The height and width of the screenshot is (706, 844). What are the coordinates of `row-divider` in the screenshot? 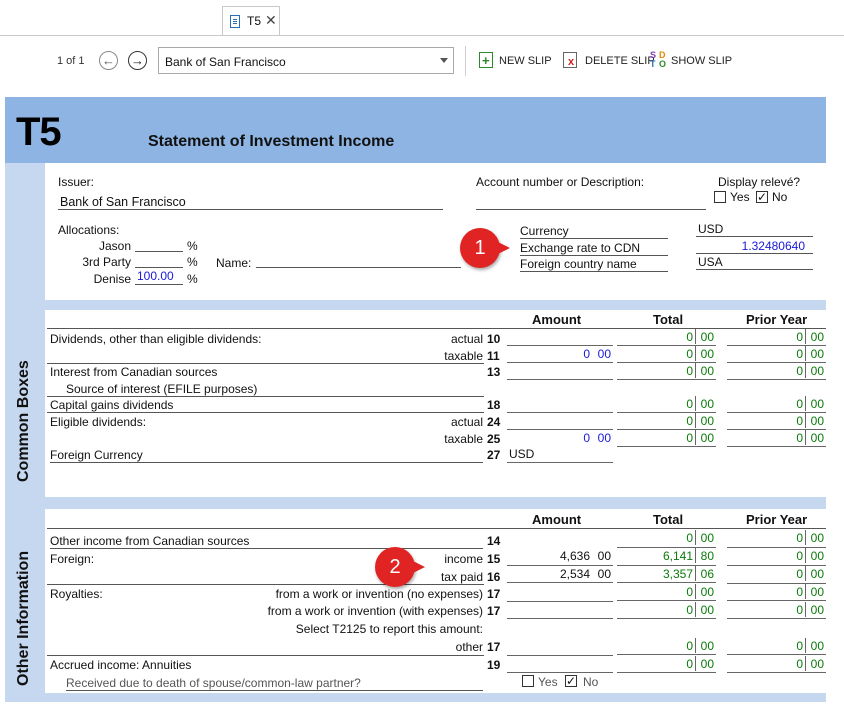 It's located at (265, 396).